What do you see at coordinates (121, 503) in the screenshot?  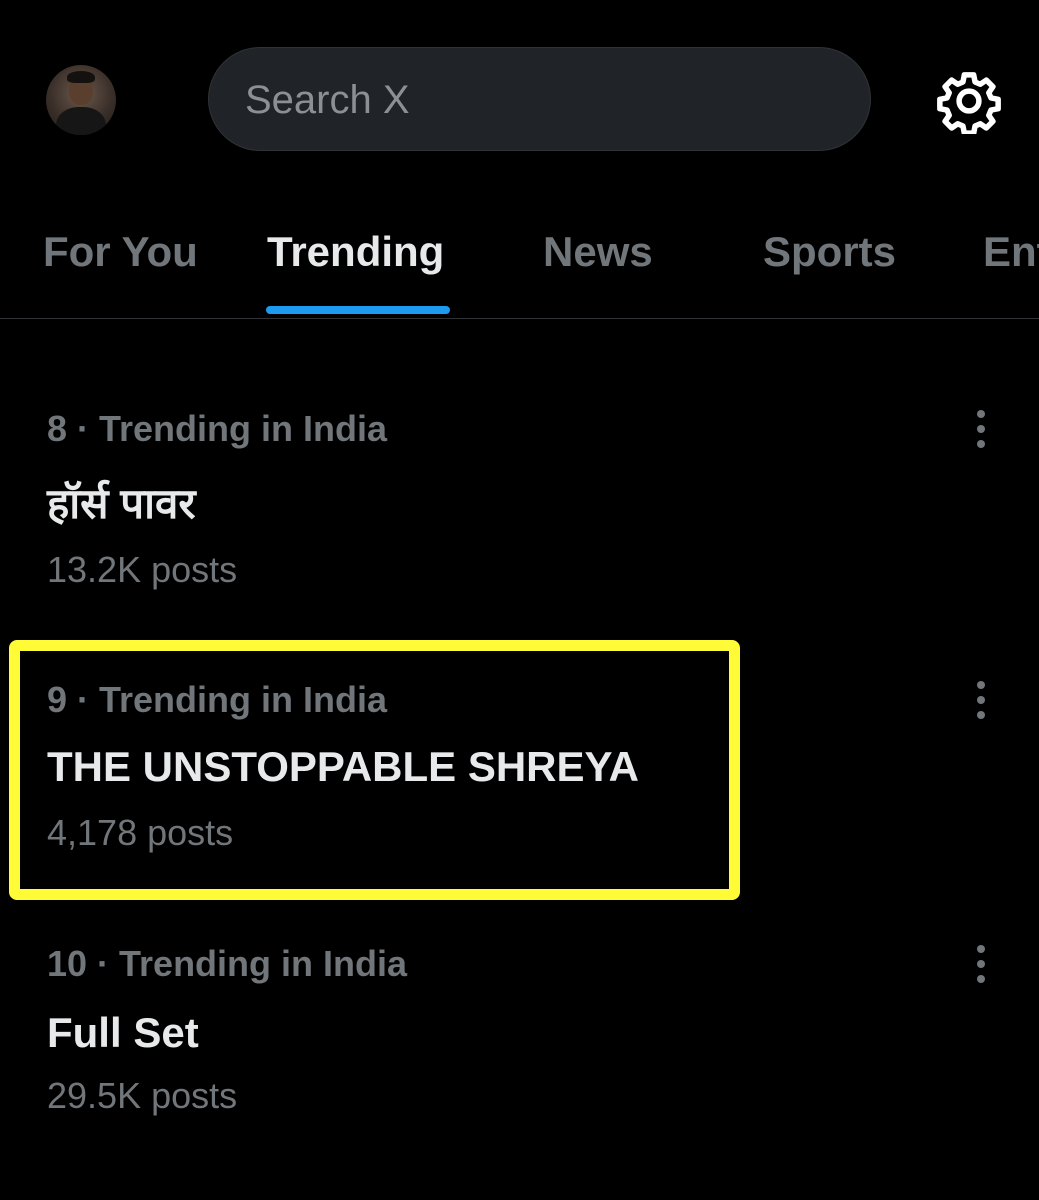 I see `trend-name: हॉर्स पावर` at bounding box center [121, 503].